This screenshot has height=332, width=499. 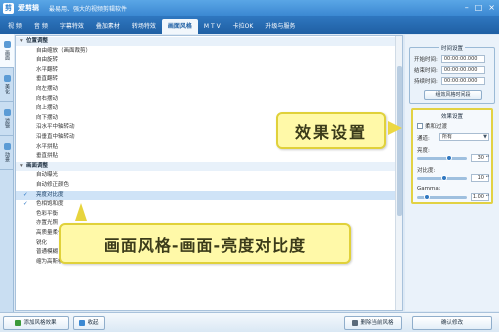 I want to click on list-item: 自动修正颜色, so click(x=209, y=185).